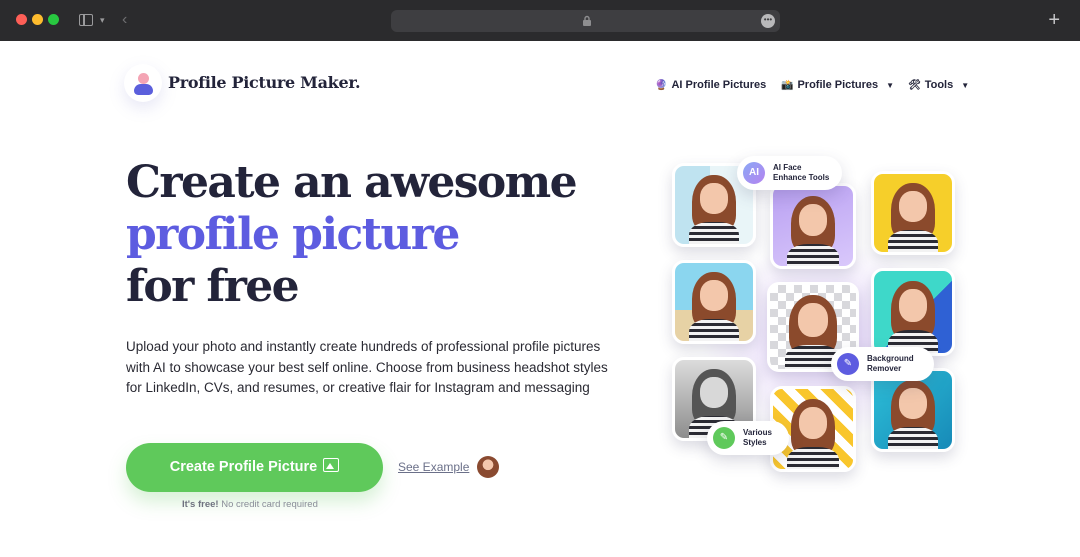 This screenshot has width=1080, height=557. I want to click on sidebar-icon, so click(86, 20).